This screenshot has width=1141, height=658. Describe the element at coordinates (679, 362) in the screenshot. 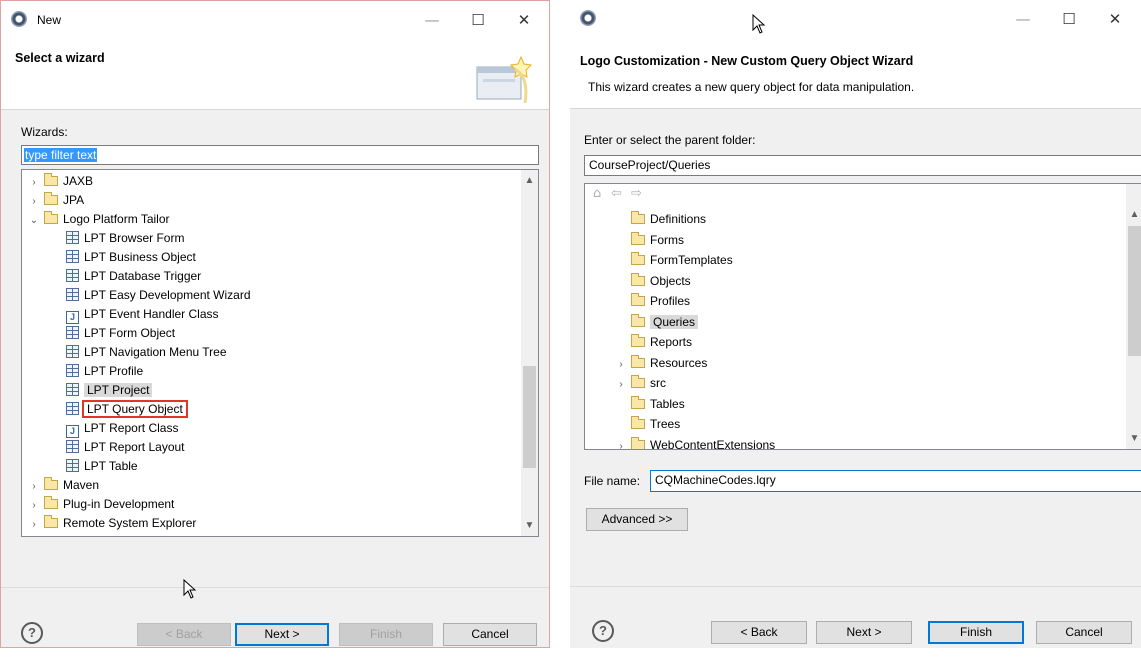

I see `tree-item-label: Resources` at that location.